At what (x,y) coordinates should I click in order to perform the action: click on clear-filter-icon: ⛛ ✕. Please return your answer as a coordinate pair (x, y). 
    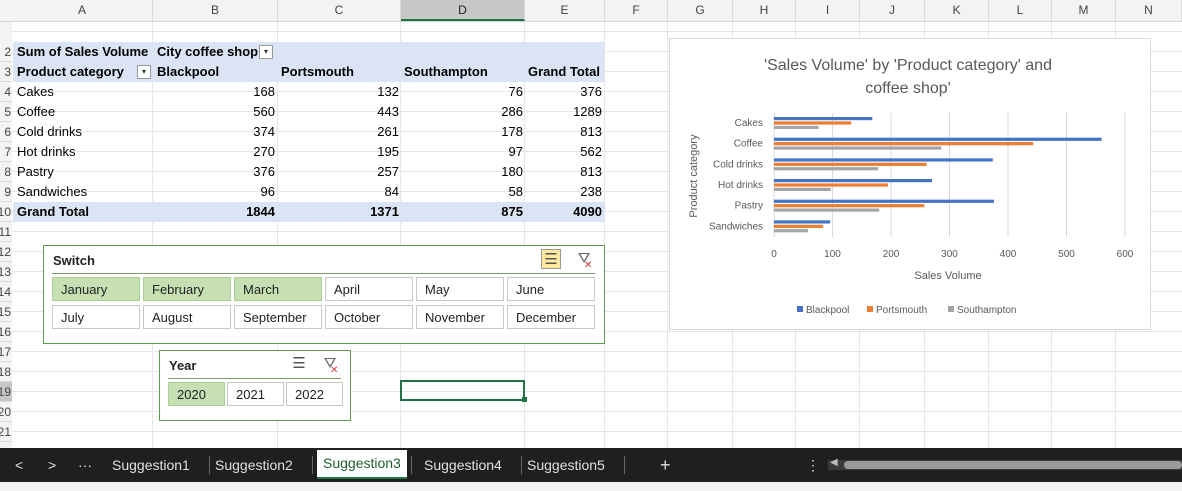
    Looking at the image, I should click on (330, 365).